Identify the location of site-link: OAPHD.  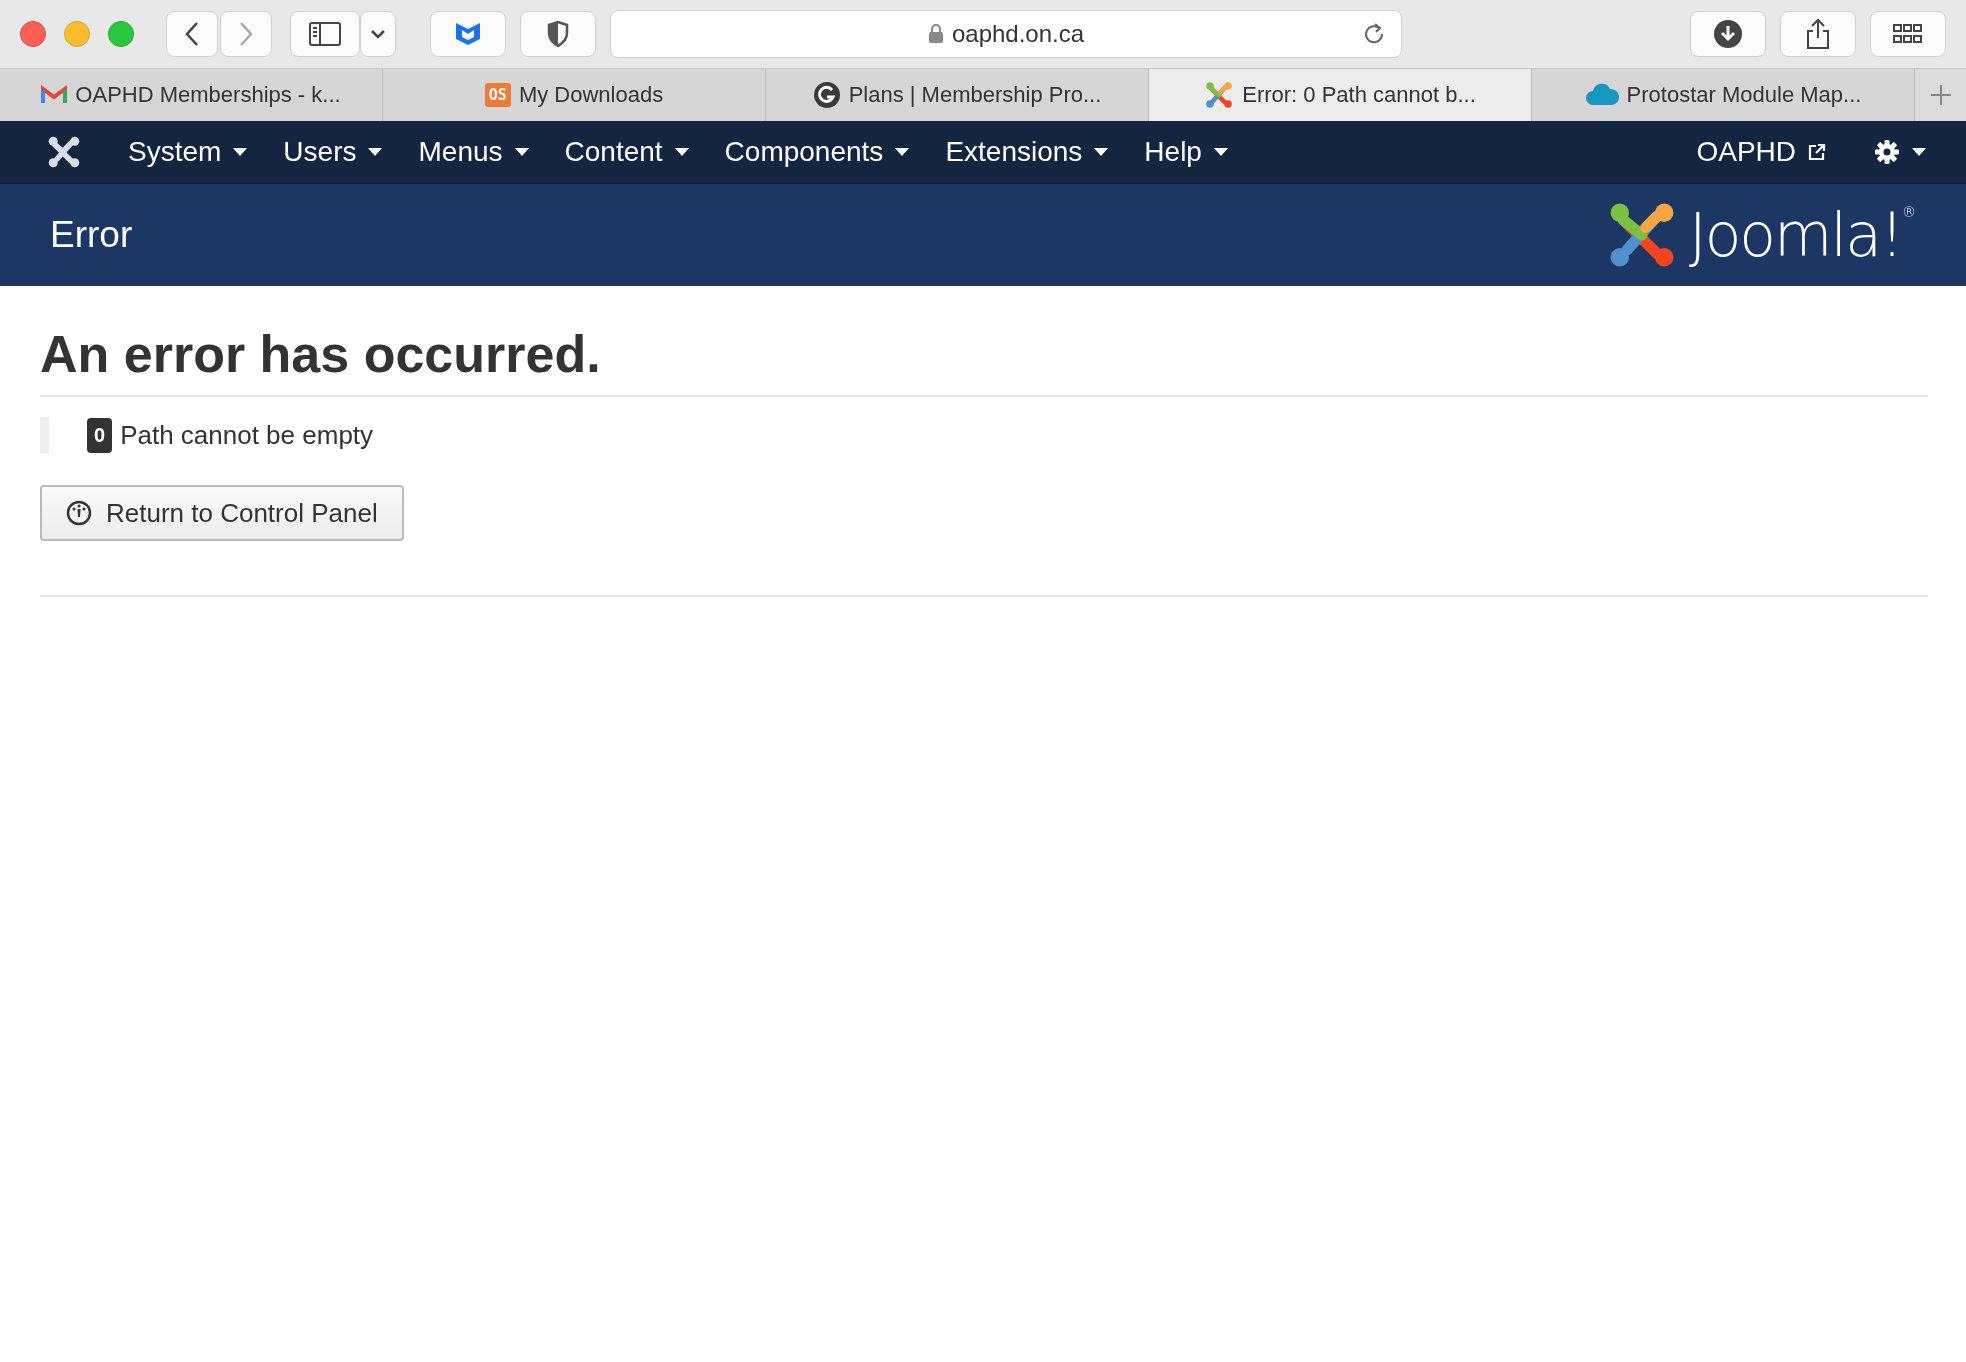
(1761, 152).